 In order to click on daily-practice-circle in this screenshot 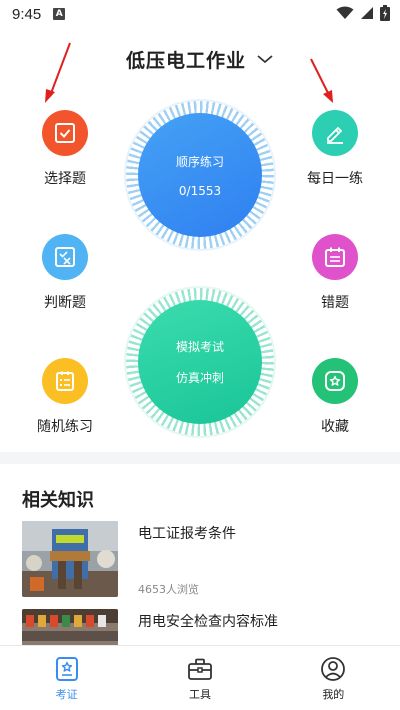, I will do `click(335, 133)`.